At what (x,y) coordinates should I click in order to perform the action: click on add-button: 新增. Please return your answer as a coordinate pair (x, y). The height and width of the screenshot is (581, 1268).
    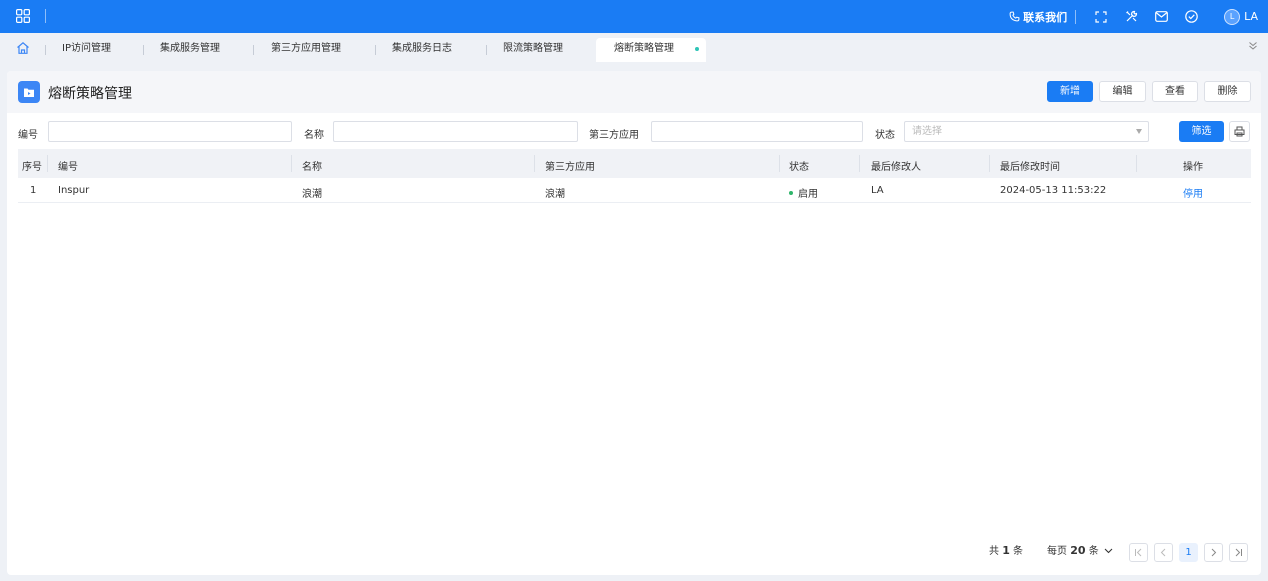
    Looking at the image, I should click on (1070, 91).